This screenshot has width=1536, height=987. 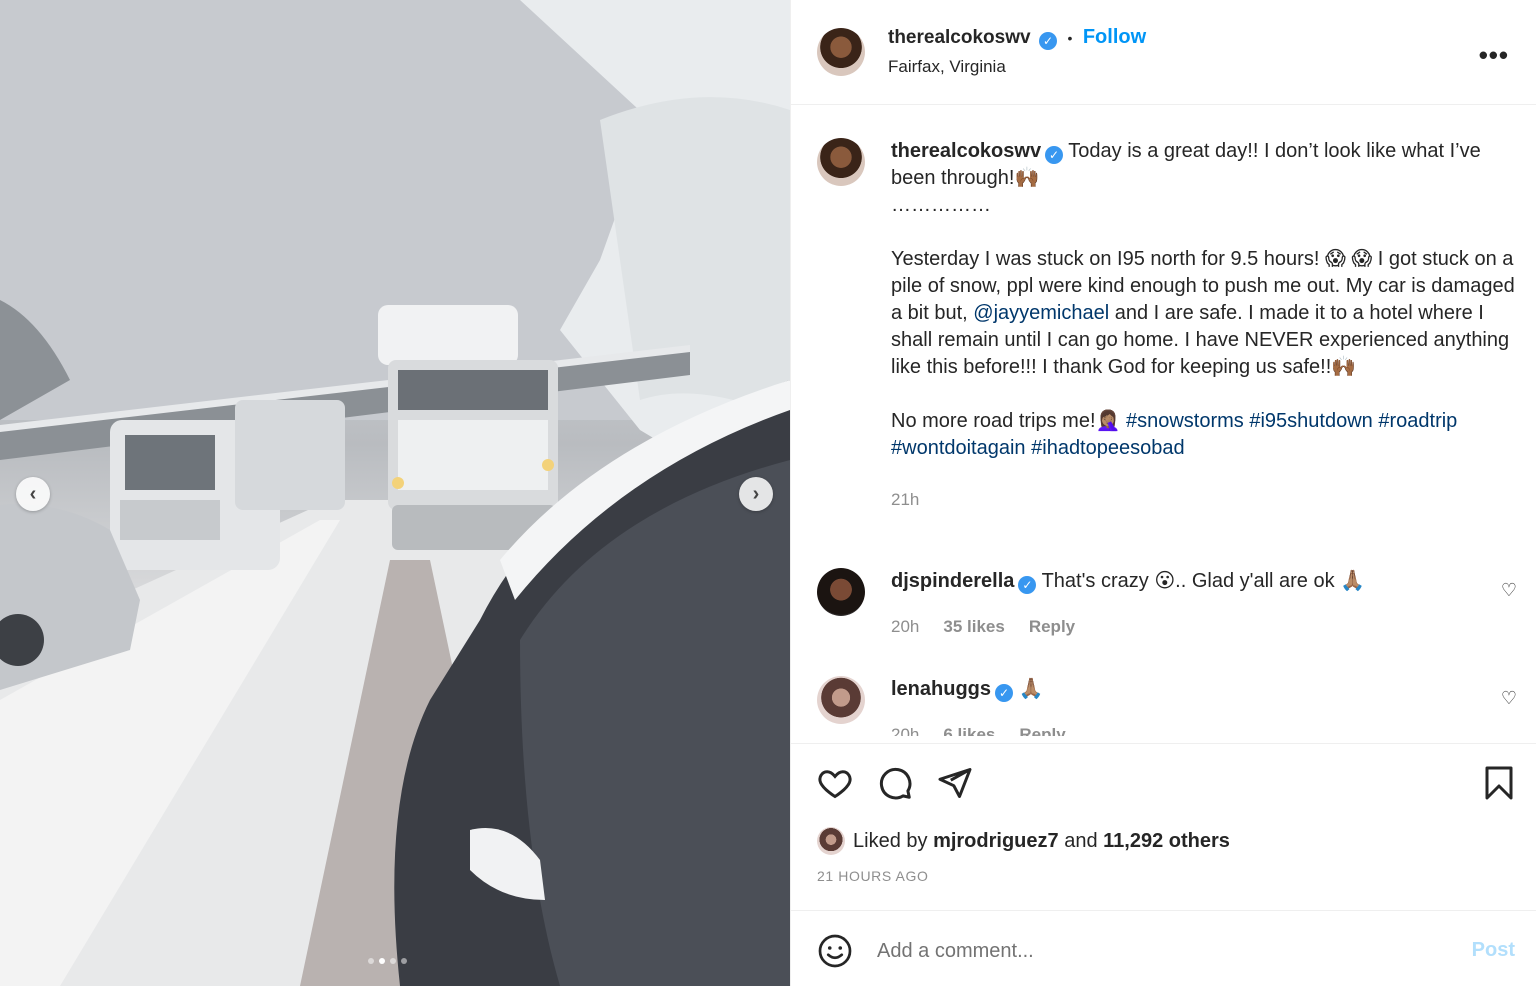 What do you see at coordinates (841, 52) in the screenshot?
I see `author-avatar` at bounding box center [841, 52].